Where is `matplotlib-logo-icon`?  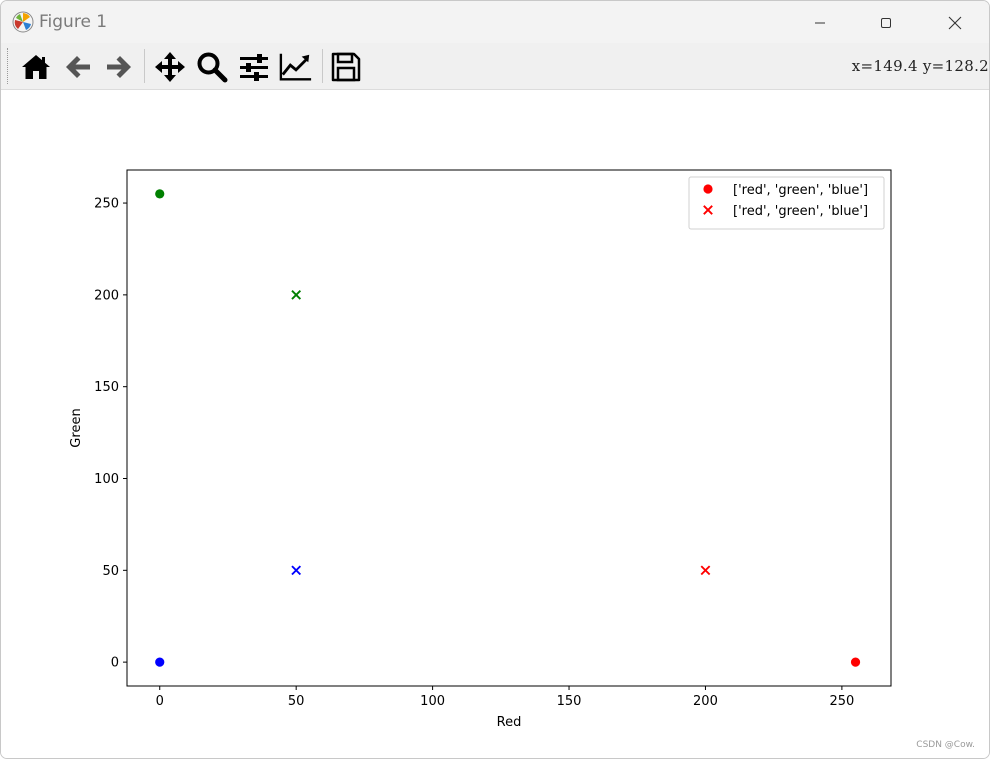
matplotlib-logo-icon is located at coordinates (23, 22).